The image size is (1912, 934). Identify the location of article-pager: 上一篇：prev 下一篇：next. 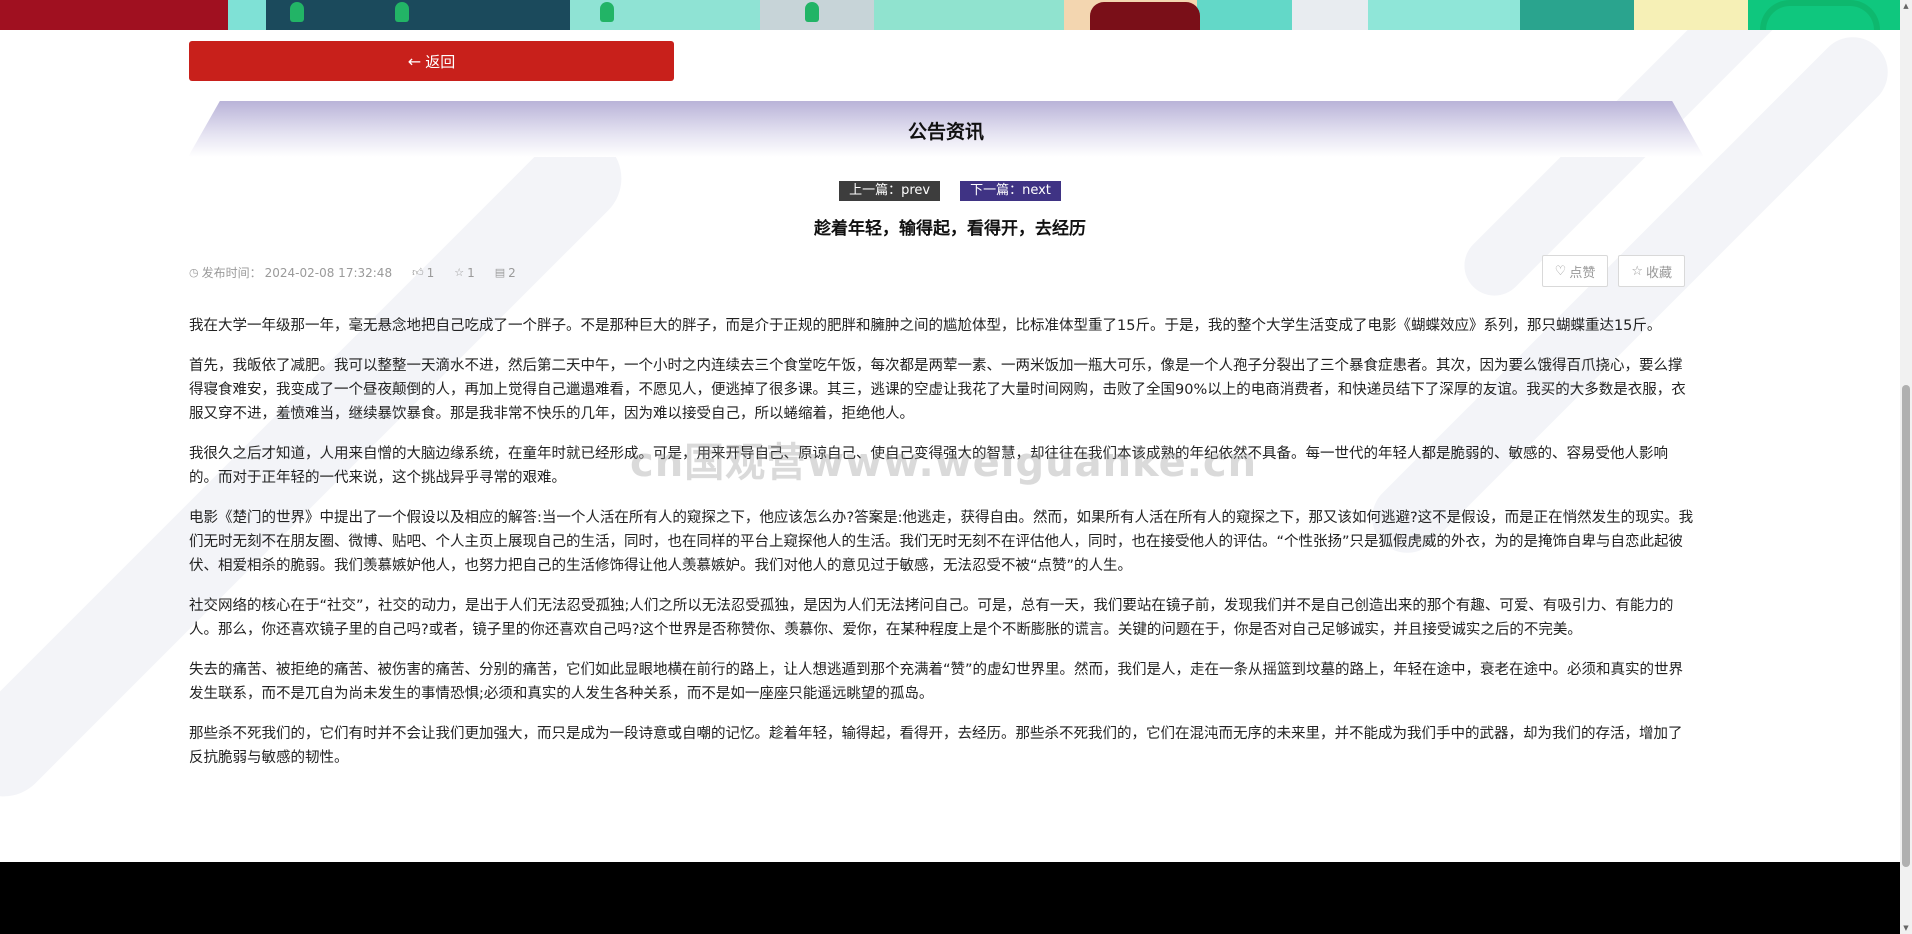
(950, 191).